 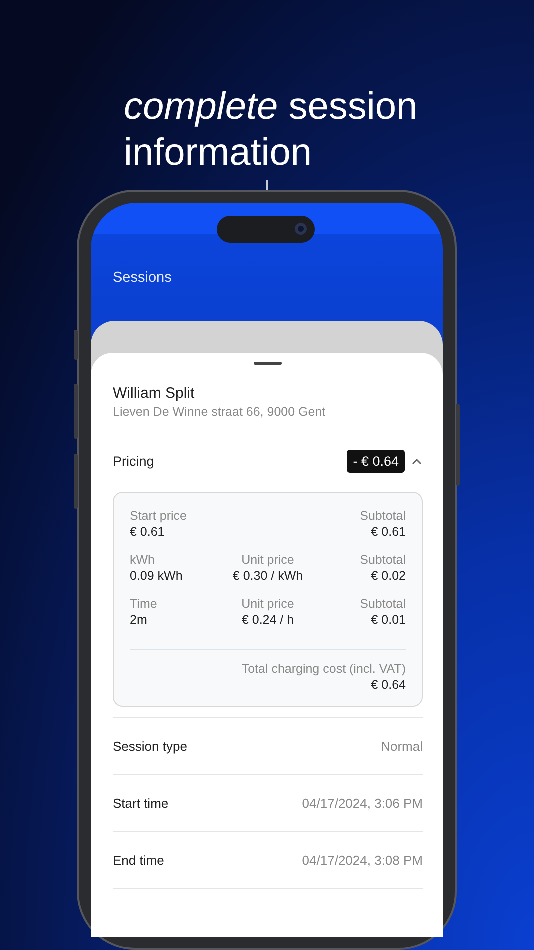 What do you see at coordinates (141, 803) in the screenshot?
I see `detail-label: Start time` at bounding box center [141, 803].